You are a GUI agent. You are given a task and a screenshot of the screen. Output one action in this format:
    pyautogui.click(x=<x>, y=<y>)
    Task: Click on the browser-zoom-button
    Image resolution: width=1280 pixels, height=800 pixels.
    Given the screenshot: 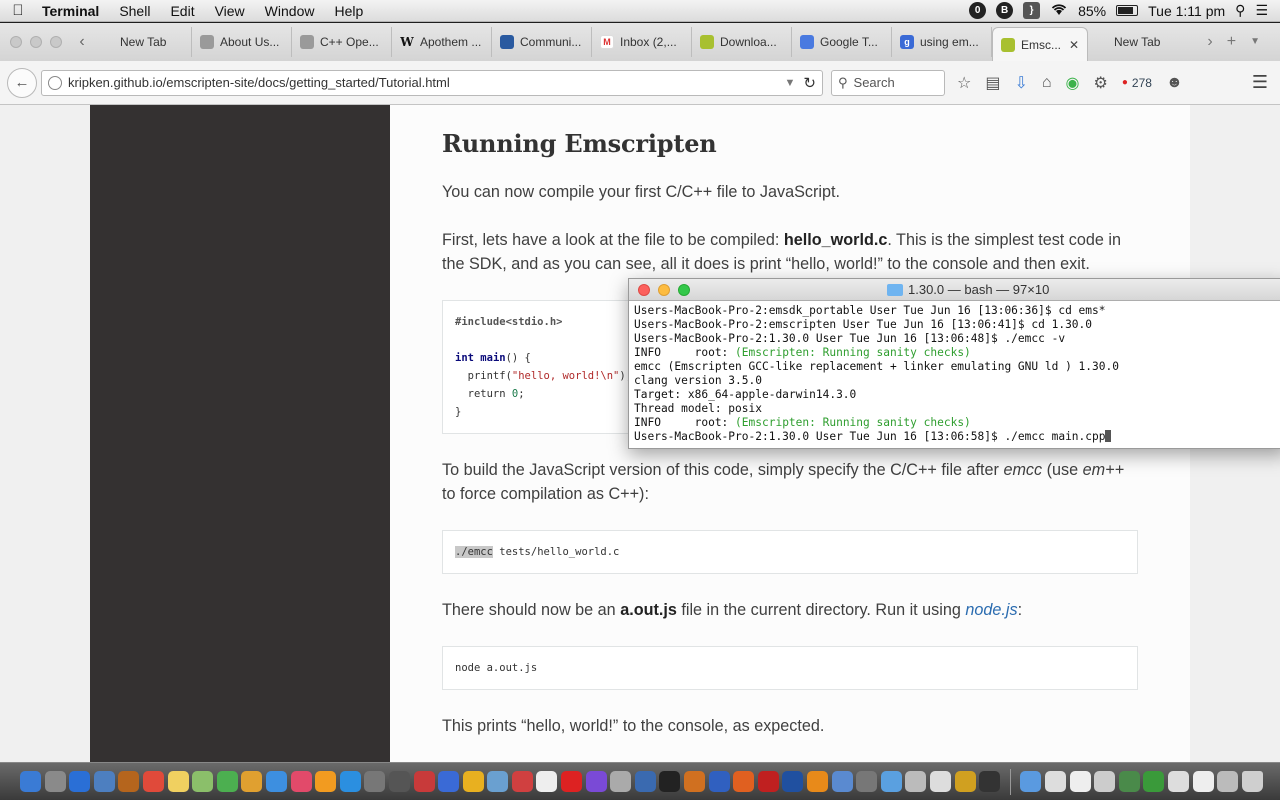 What is the action you would take?
    pyautogui.click(x=56, y=42)
    